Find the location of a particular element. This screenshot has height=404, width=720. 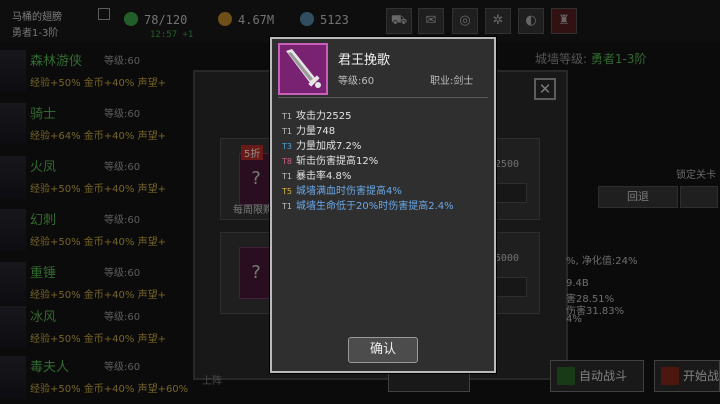

attribute-tier: T8 is located at coordinates (287, 161).